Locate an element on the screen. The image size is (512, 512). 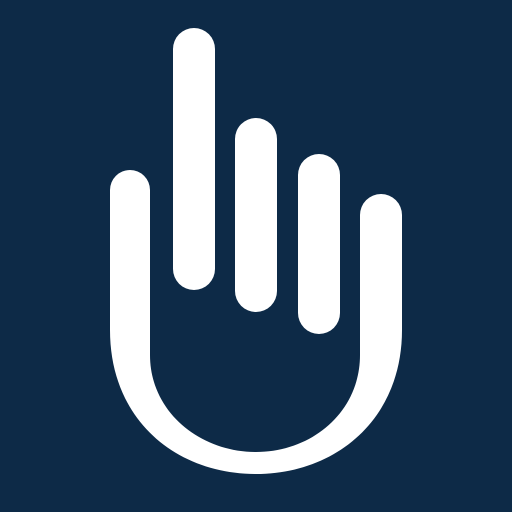
middle-finger is located at coordinates (256, 215).